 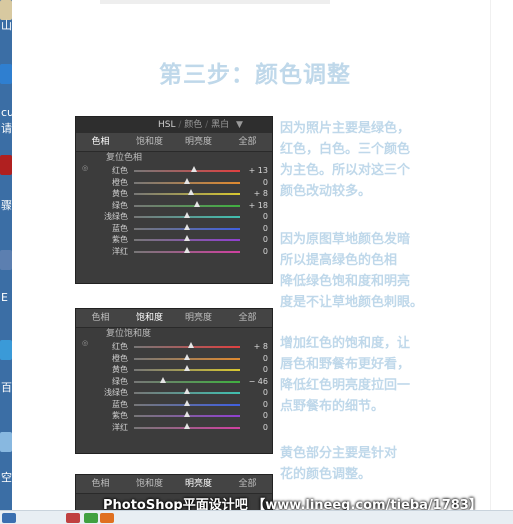 I want to click on hsl-header-label: HSL, so click(x=167, y=125).